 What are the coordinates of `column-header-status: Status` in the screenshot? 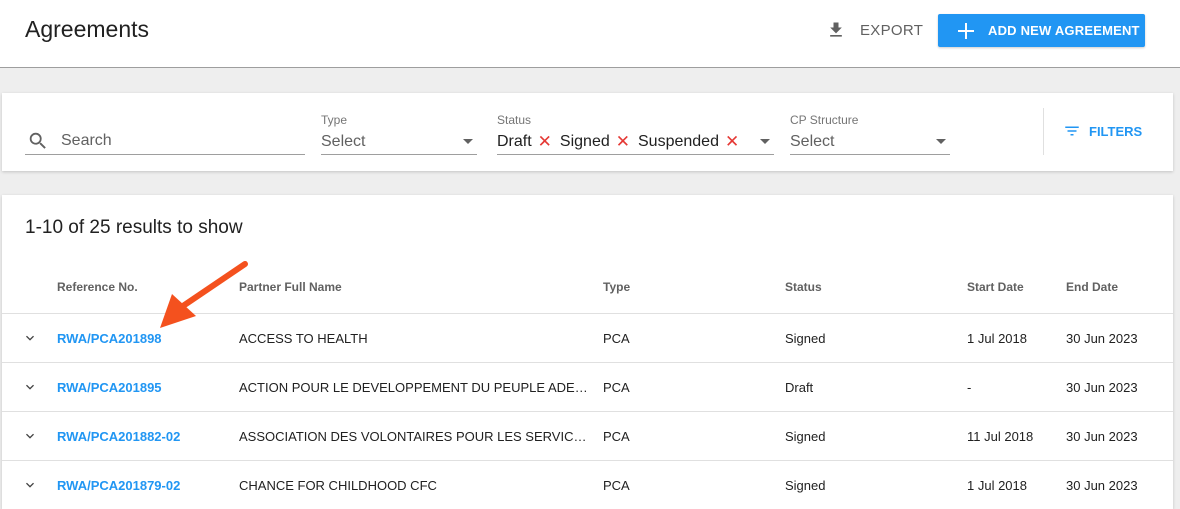 It's located at (803, 287).